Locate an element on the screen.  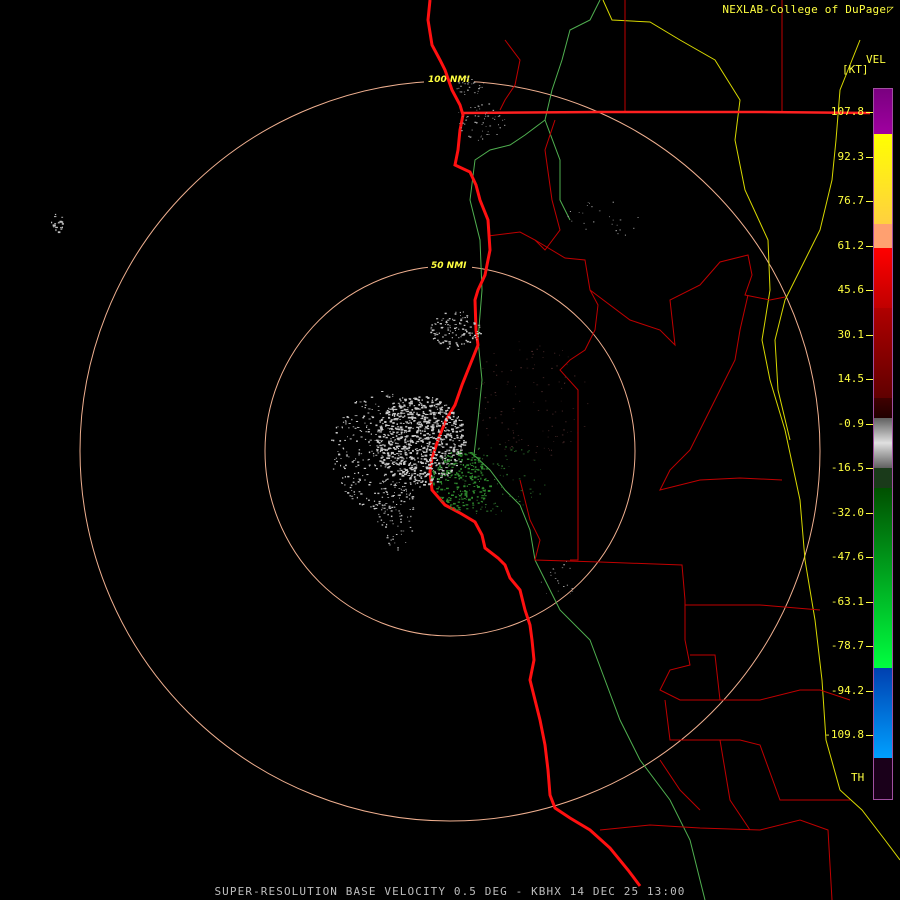
units-label: [KT] is located at coordinates (855, 69).